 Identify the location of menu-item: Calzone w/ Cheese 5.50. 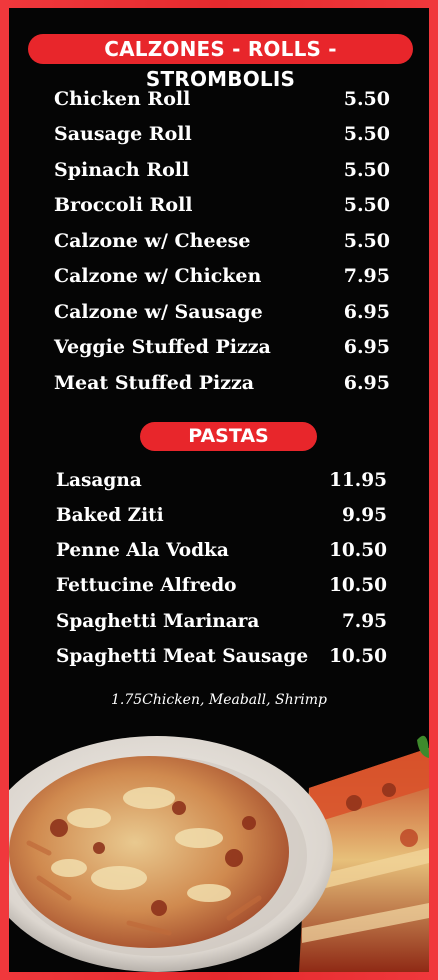
(219, 245).